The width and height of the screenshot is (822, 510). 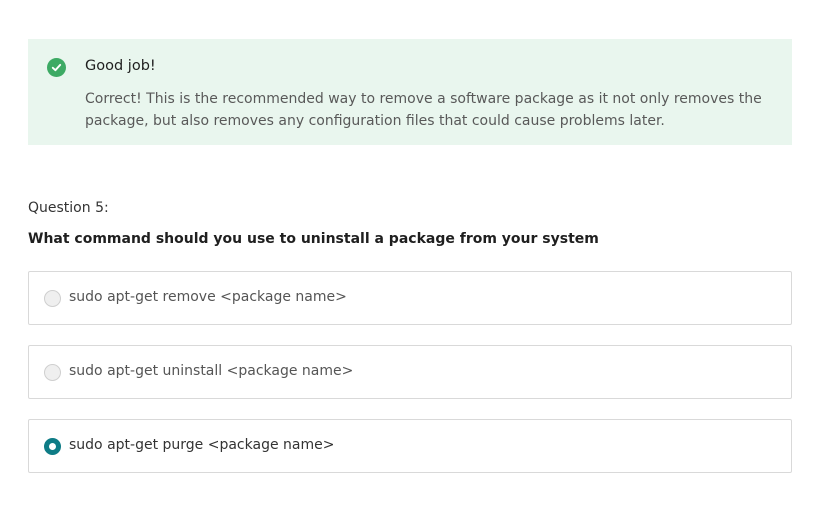 What do you see at coordinates (208, 297) in the screenshot?
I see `answer-option-label: sudo apt-get remove <package name>` at bounding box center [208, 297].